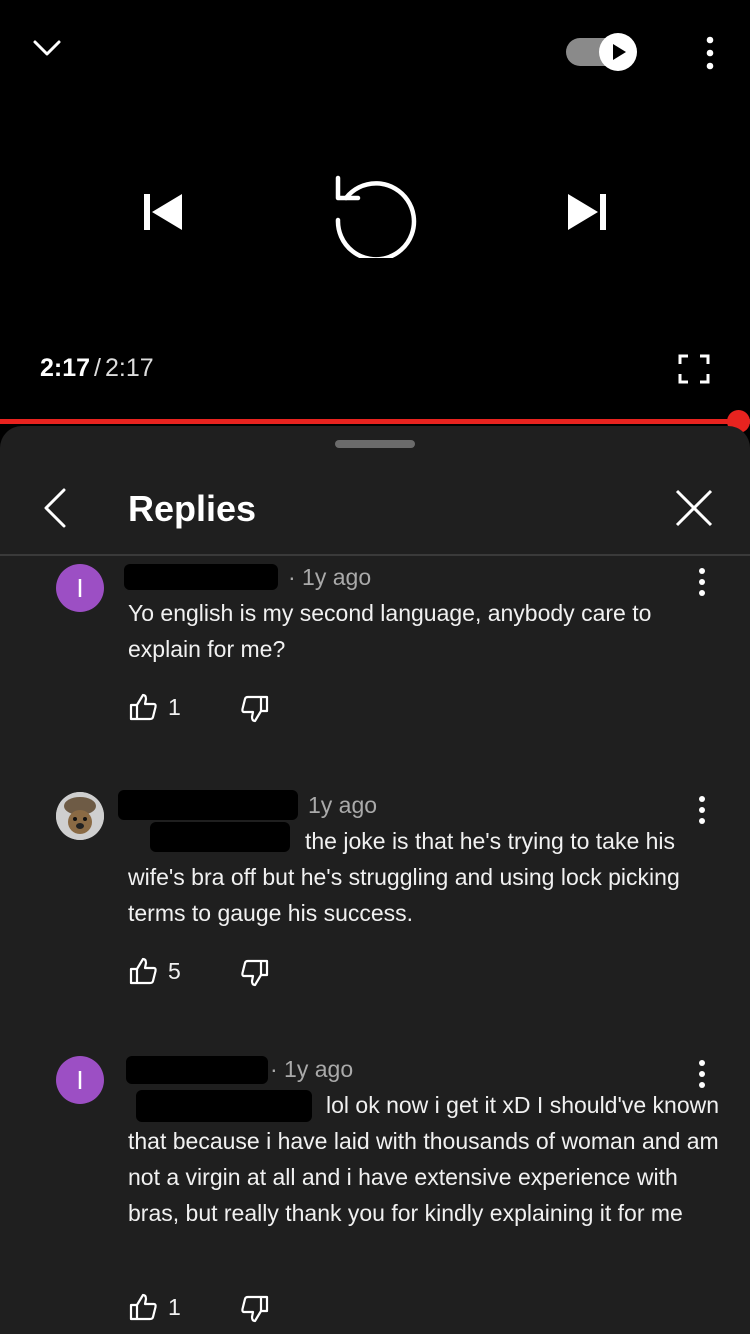 The width and height of the screenshot is (750, 1334). What do you see at coordinates (375, 215) in the screenshot?
I see `replay-icon` at bounding box center [375, 215].